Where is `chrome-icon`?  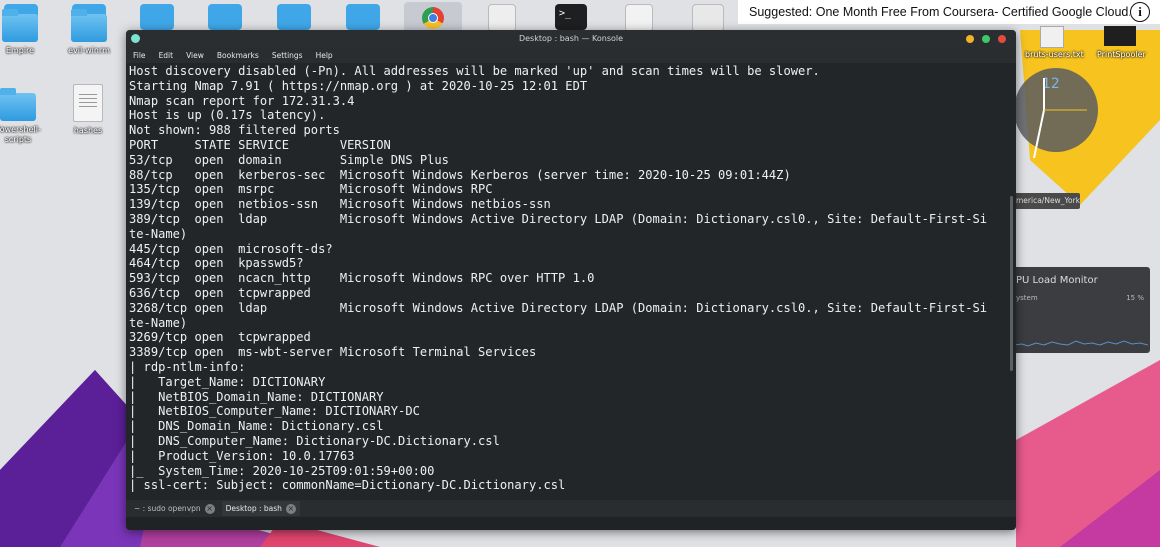 chrome-icon is located at coordinates (433, 17).